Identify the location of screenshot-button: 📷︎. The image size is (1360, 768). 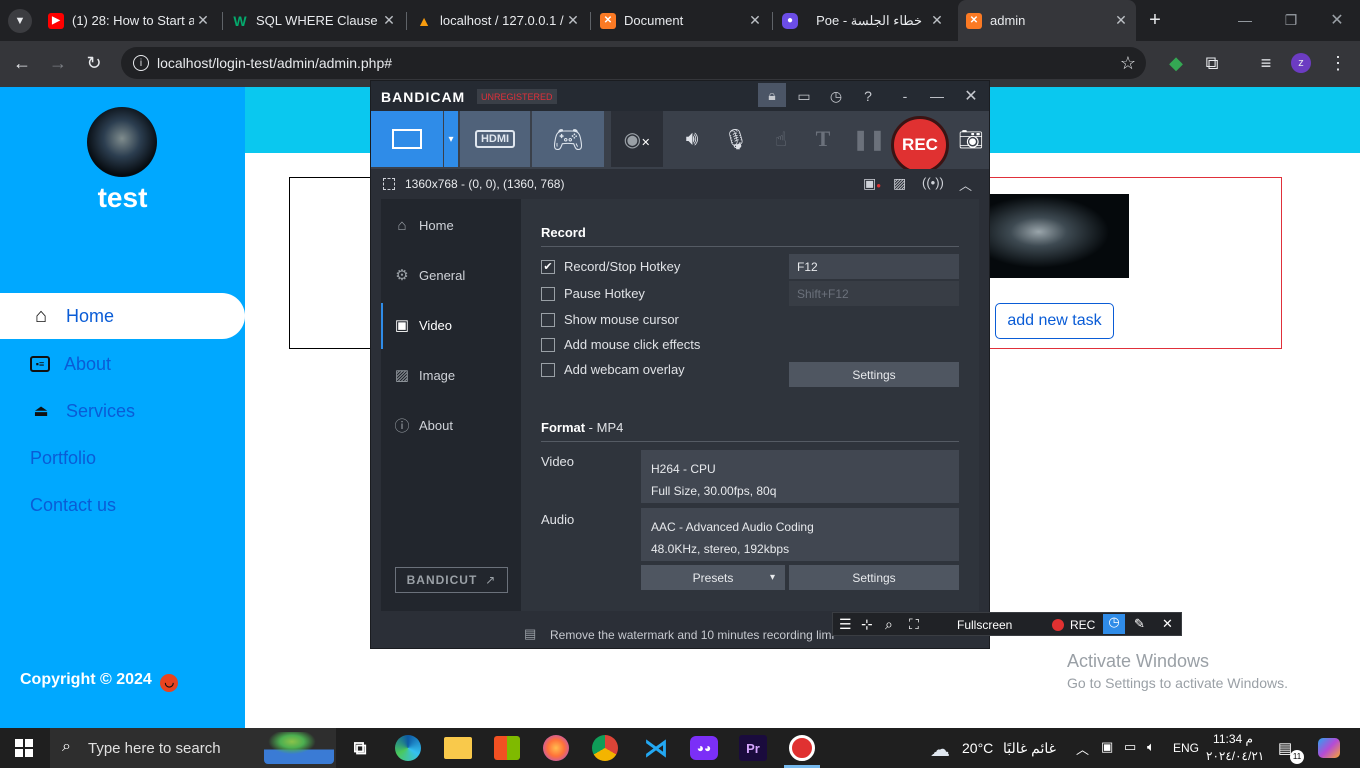
(971, 139).